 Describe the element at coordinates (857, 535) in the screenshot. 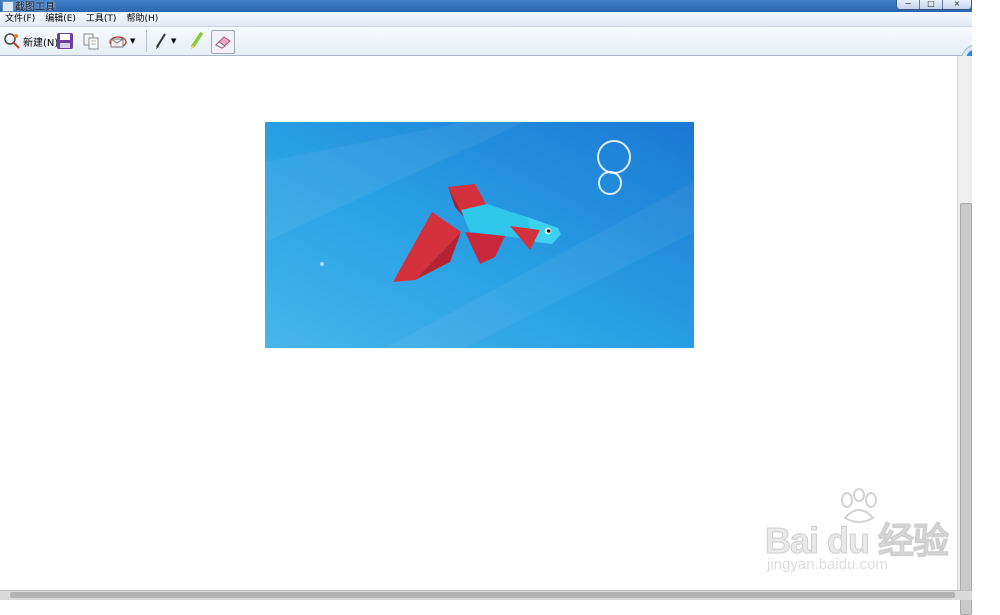

I see `watermark: Bai du 经验 jingyan.baidu.com` at that location.